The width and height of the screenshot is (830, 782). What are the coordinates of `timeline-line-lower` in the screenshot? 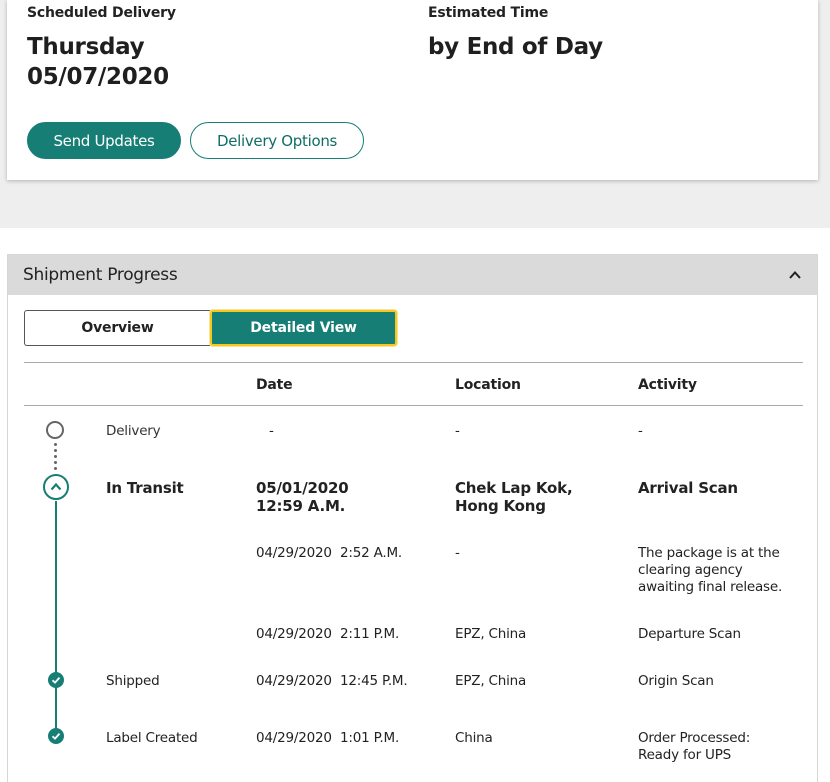 It's located at (56, 708).